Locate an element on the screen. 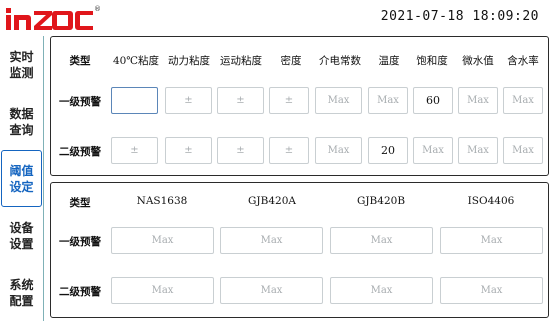  col-header-saturation: 饱和度 is located at coordinates (432, 61).